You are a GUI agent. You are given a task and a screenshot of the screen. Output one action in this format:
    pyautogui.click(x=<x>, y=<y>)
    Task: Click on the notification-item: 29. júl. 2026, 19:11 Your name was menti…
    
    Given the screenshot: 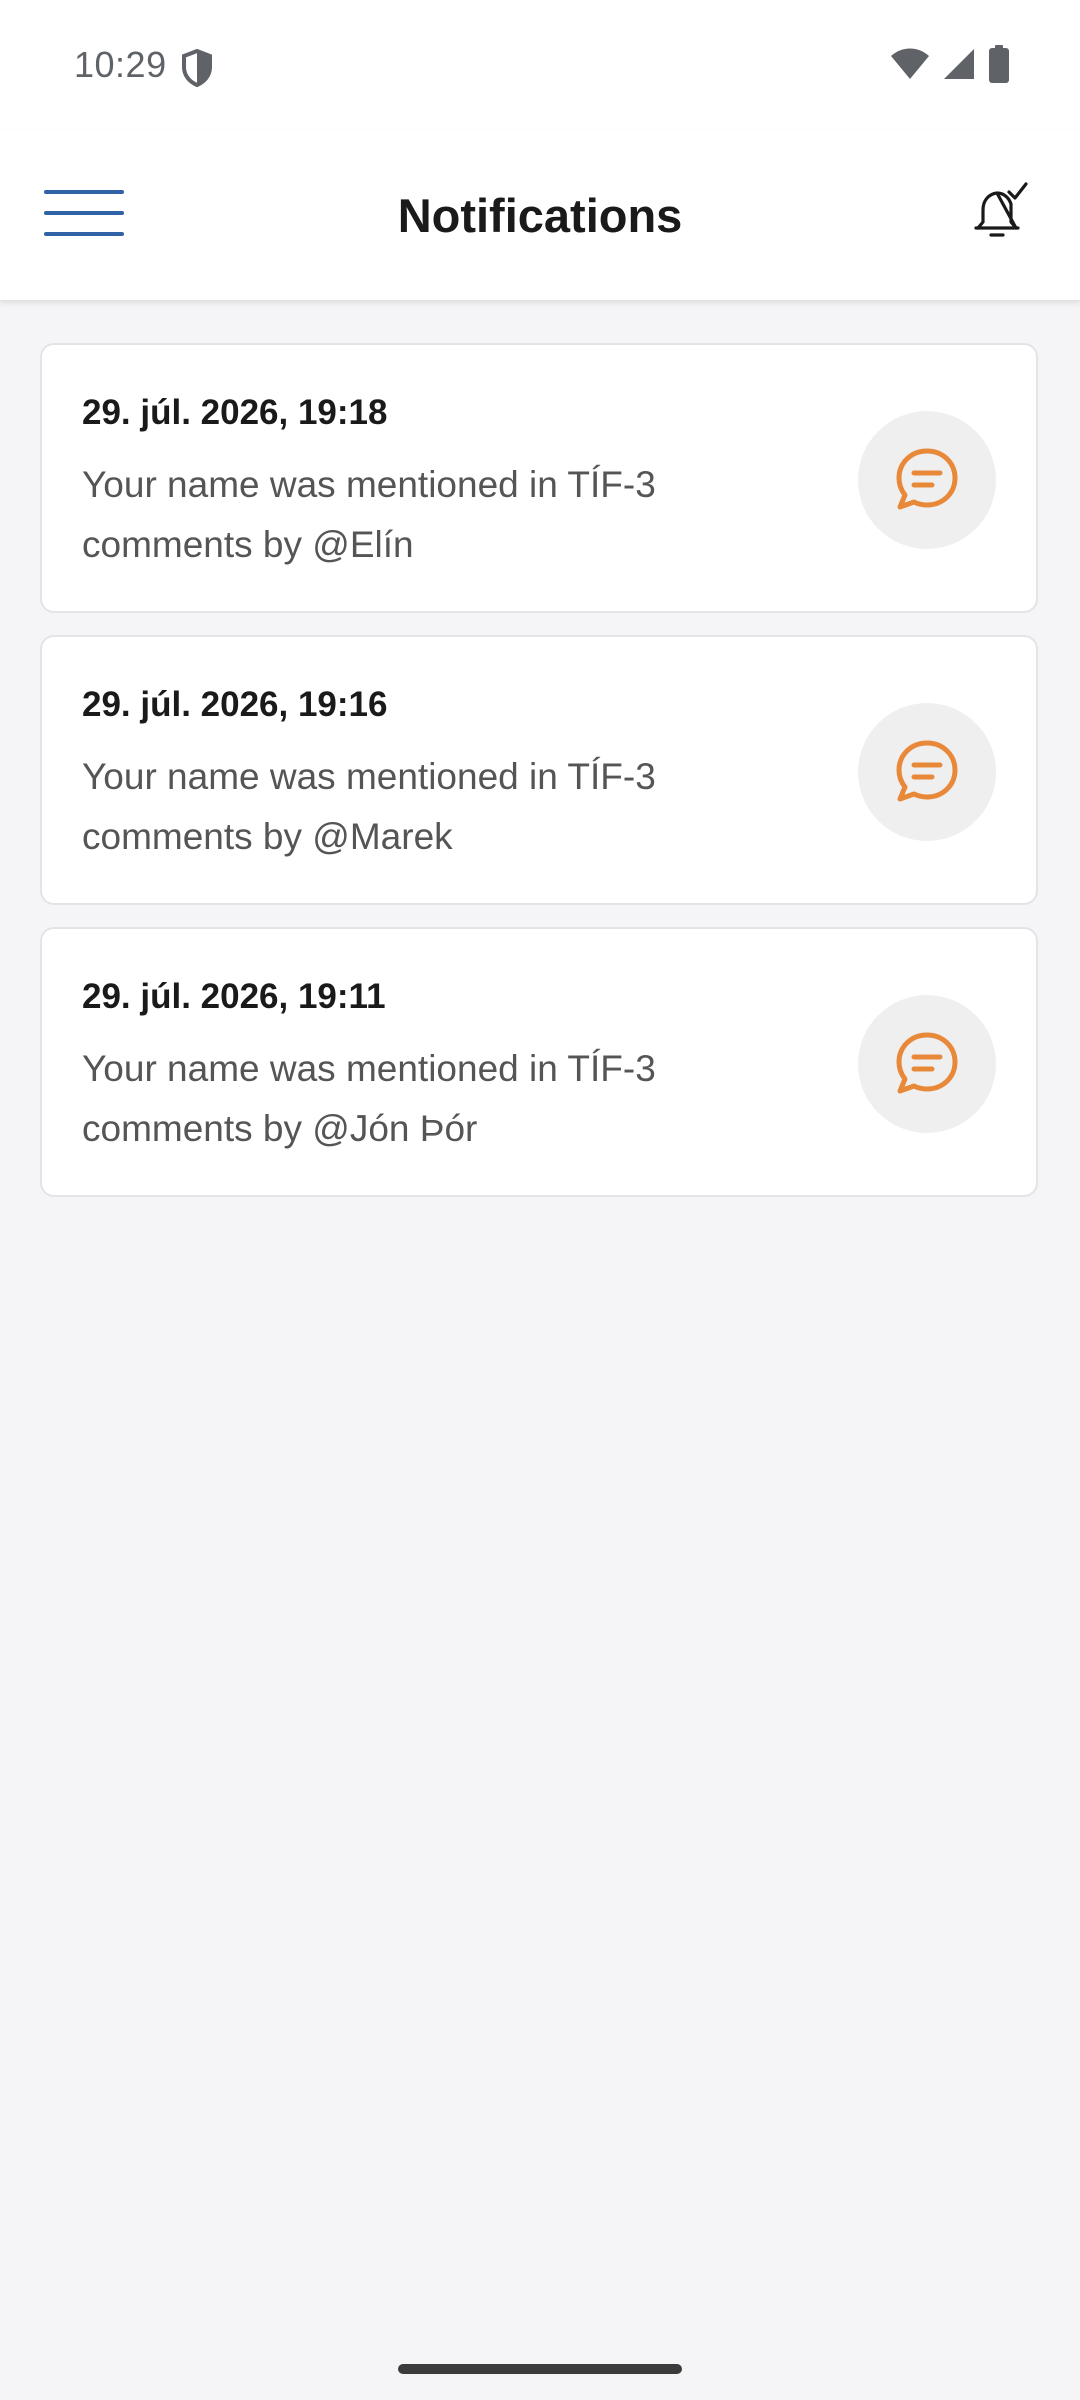 What is the action you would take?
    pyautogui.click(x=539, y=1062)
    